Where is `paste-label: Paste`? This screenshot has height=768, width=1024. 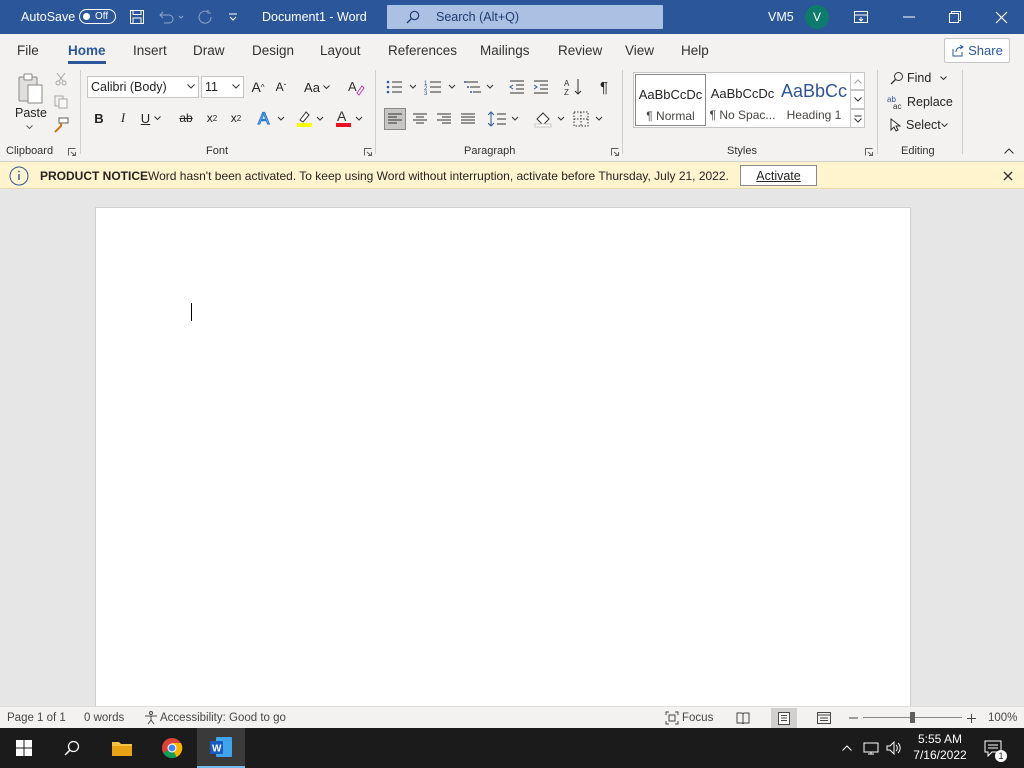
paste-label: Paste is located at coordinates (31, 113).